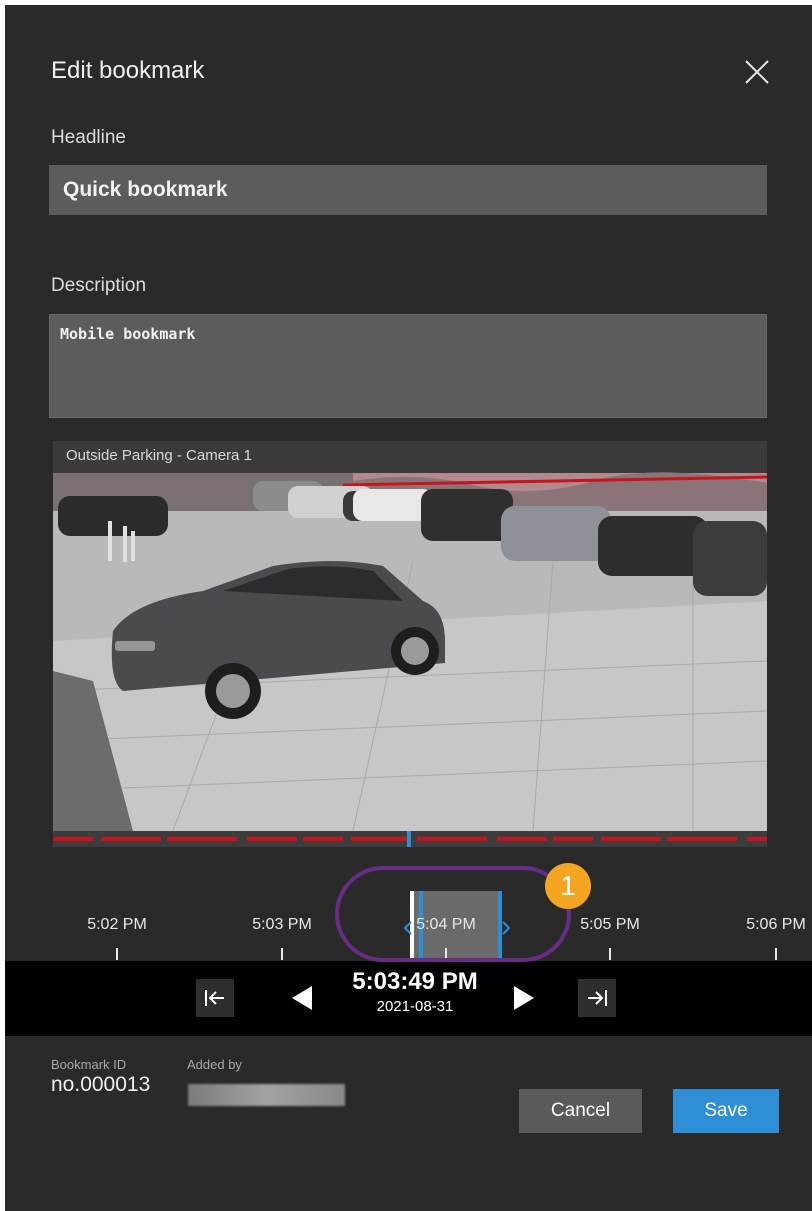 Image resolution: width=812 pixels, height=1211 pixels. What do you see at coordinates (128, 70) in the screenshot?
I see `dialog-title: Edit bookmark` at bounding box center [128, 70].